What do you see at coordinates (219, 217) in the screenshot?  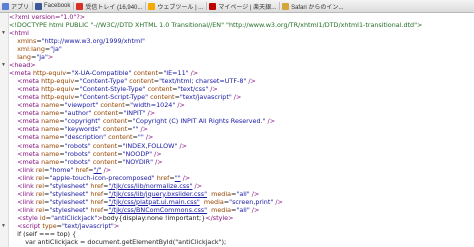 I see `tag-token: </style>` at bounding box center [219, 217].